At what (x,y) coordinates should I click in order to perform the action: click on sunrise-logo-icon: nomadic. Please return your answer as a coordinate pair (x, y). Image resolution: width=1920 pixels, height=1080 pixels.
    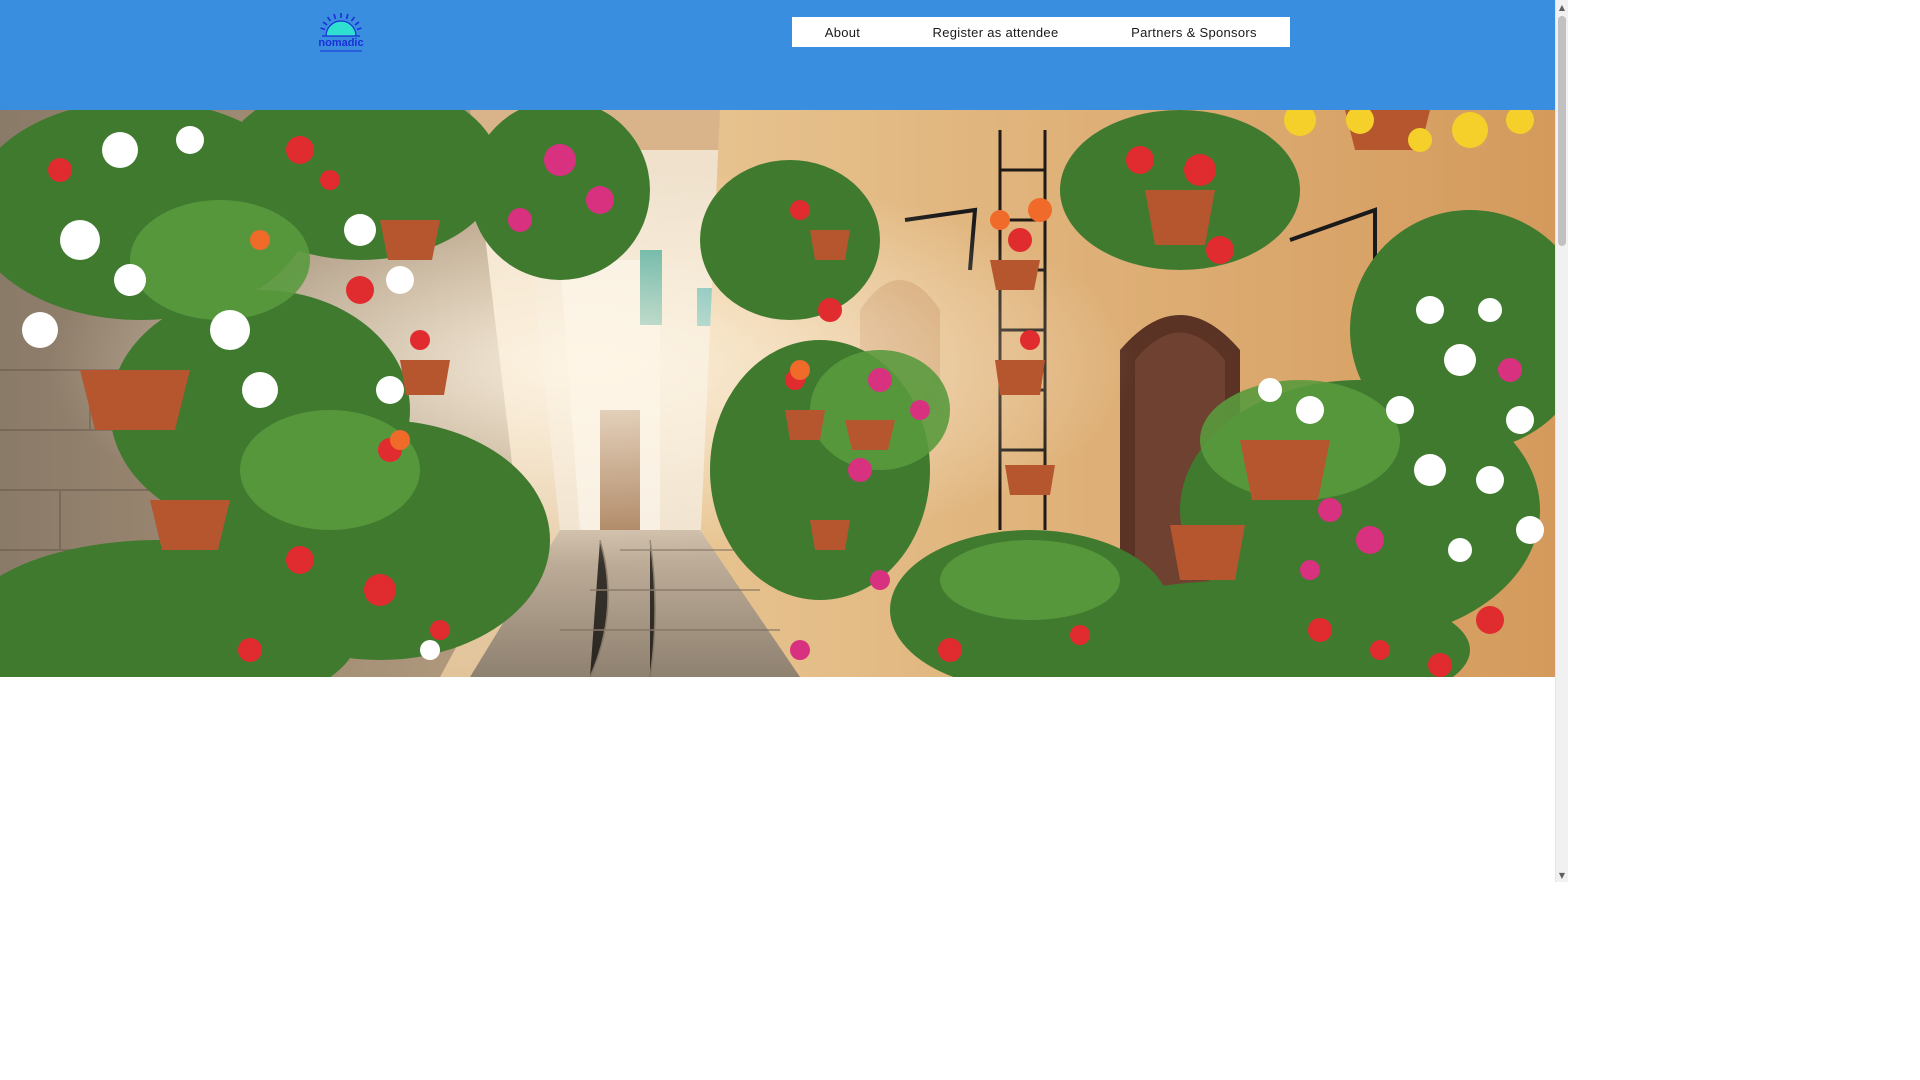
    Looking at the image, I should click on (341, 32).